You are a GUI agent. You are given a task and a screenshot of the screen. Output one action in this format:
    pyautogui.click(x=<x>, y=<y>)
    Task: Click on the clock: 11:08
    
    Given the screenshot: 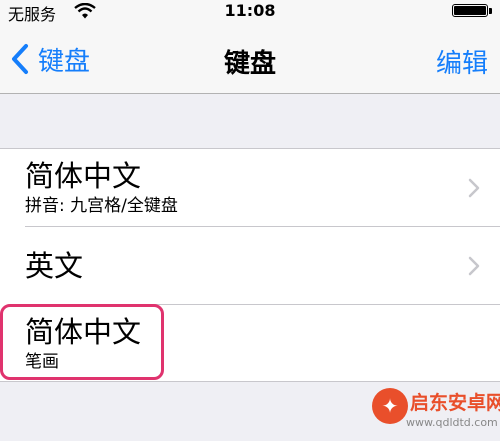 What is the action you would take?
    pyautogui.click(x=250, y=10)
    